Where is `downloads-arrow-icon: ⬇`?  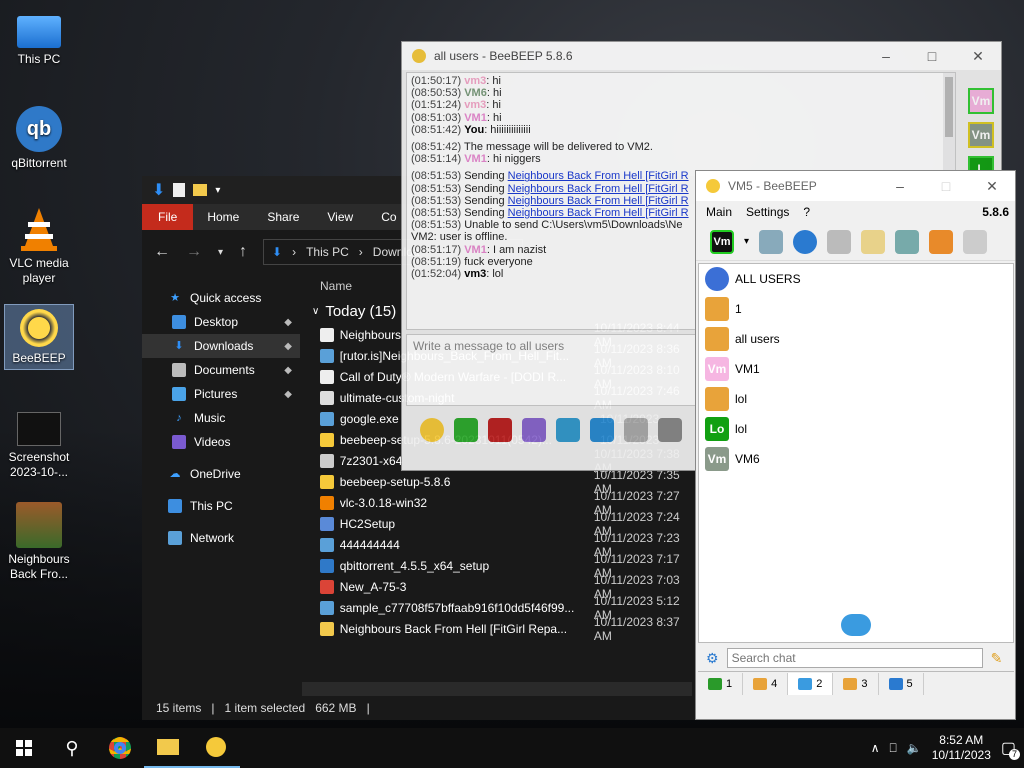 downloads-arrow-icon: ⬇ is located at coordinates (159, 190).